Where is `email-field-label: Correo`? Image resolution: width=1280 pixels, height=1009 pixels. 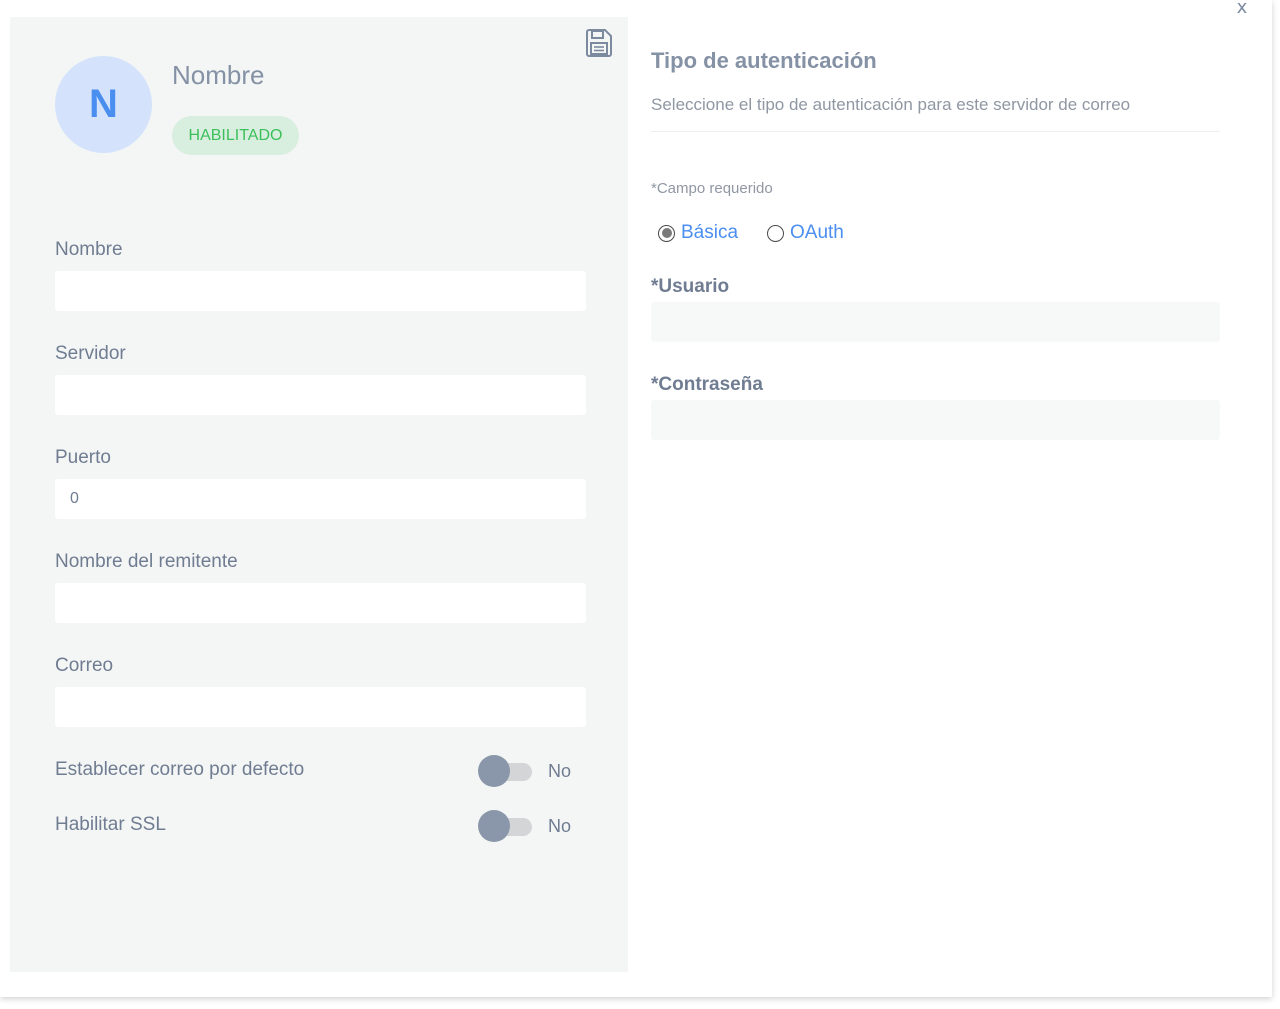
email-field-label: Correo is located at coordinates (84, 665).